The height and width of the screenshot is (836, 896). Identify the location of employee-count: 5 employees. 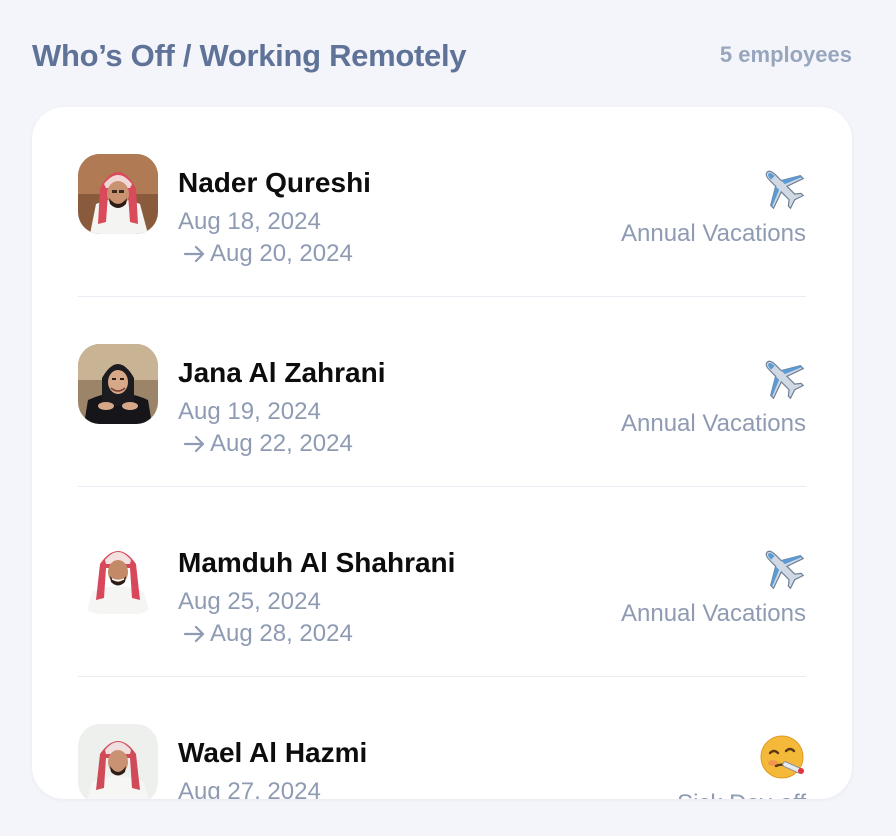
(785, 54).